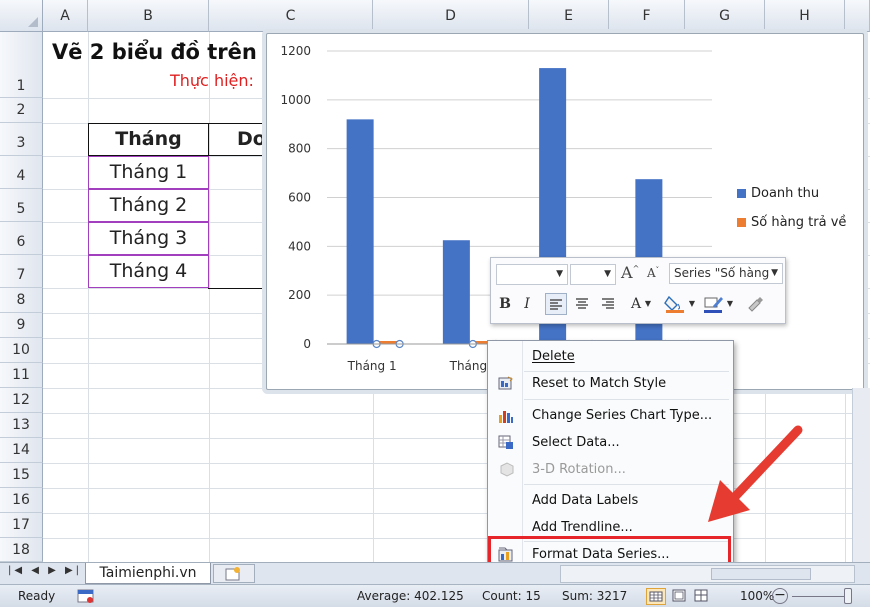 The image size is (870, 607). I want to click on row-header-1: 1, so click(21, 65).